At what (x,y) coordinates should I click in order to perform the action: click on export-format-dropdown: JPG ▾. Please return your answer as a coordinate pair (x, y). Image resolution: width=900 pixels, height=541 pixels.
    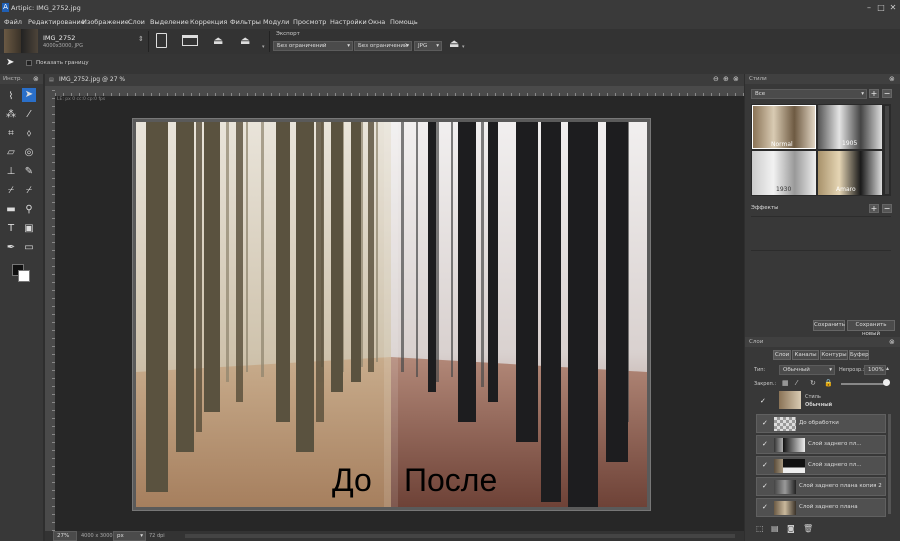
    Looking at the image, I should click on (428, 46).